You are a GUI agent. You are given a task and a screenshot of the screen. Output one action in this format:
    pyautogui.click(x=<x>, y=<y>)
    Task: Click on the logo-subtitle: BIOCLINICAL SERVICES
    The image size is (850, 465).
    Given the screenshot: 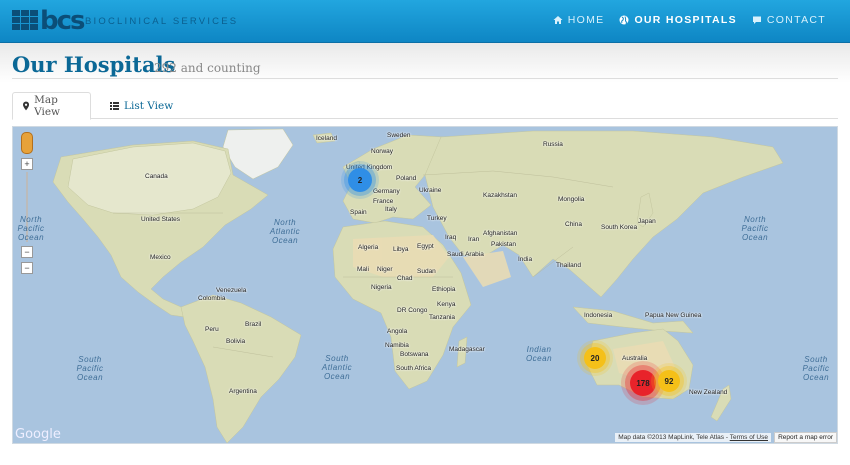 What is the action you would take?
    pyautogui.click(x=162, y=21)
    